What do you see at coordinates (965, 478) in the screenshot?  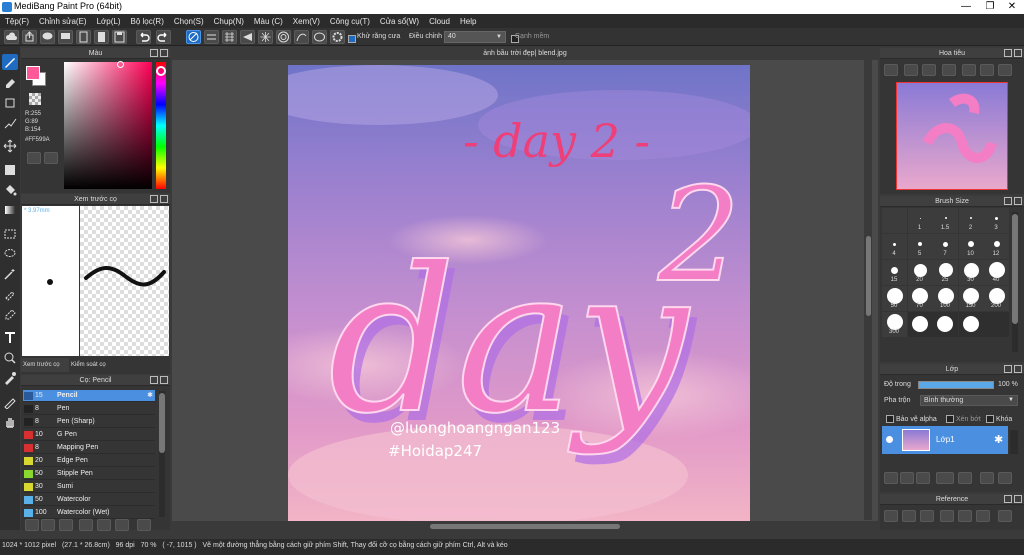 I see `layer-folder-icon` at bounding box center [965, 478].